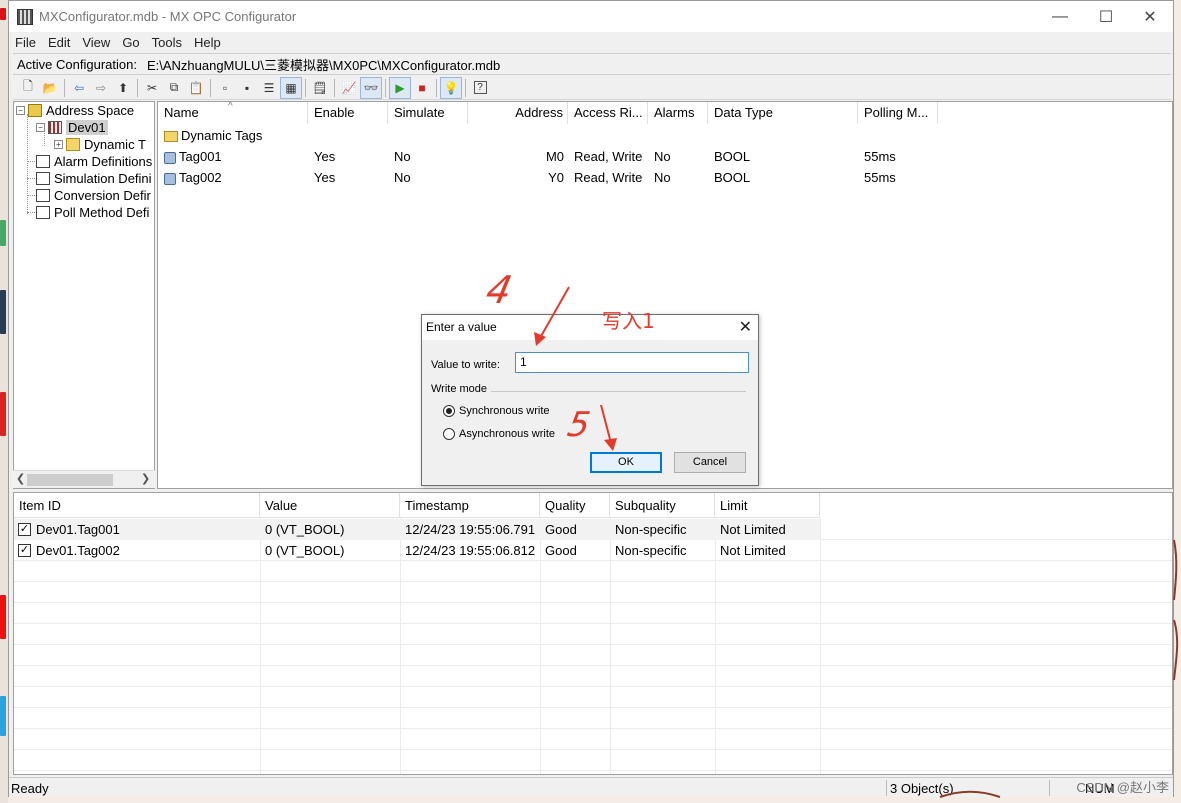 The image size is (1181, 803). I want to click on list-item-dynamic-tags: Dynamic Tags, so click(213, 136).